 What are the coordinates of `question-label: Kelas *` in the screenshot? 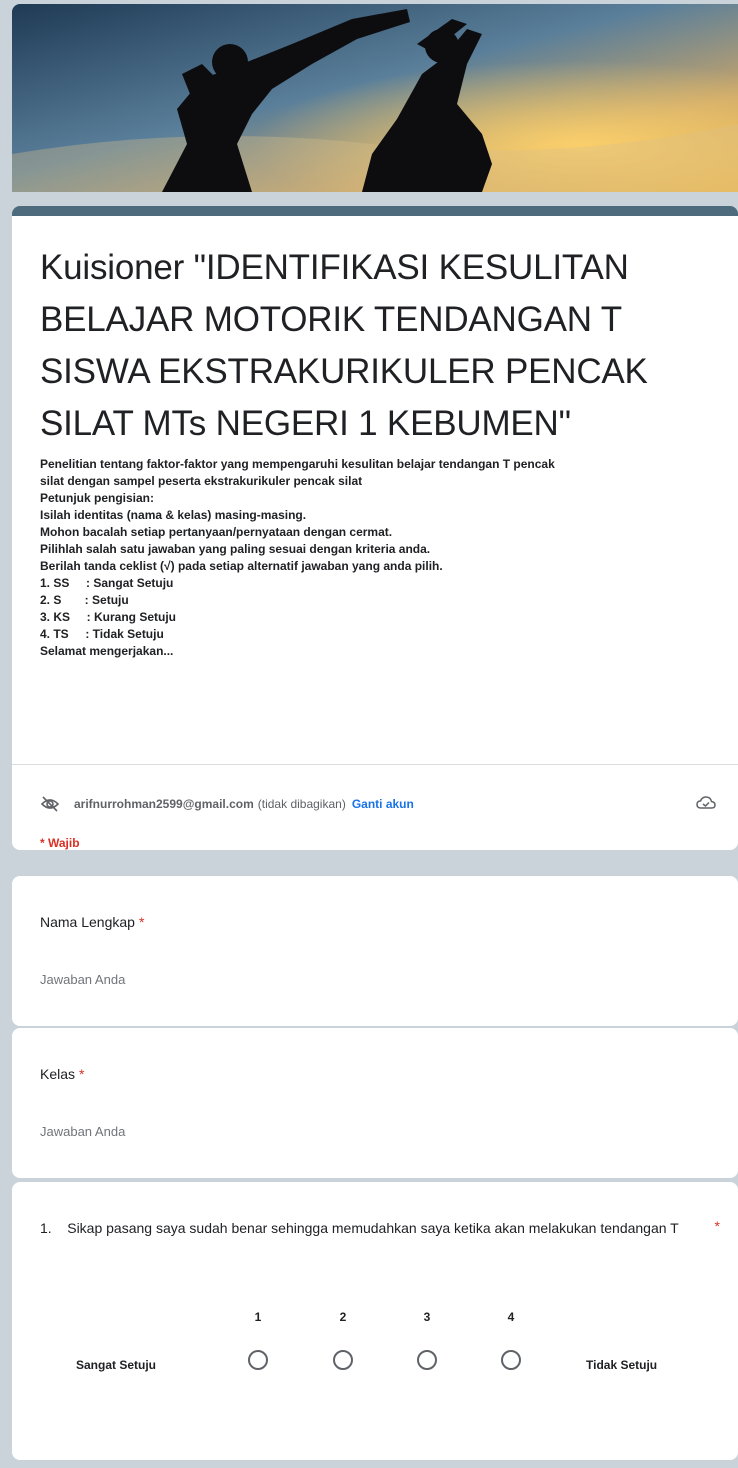 It's located at (62, 1074).